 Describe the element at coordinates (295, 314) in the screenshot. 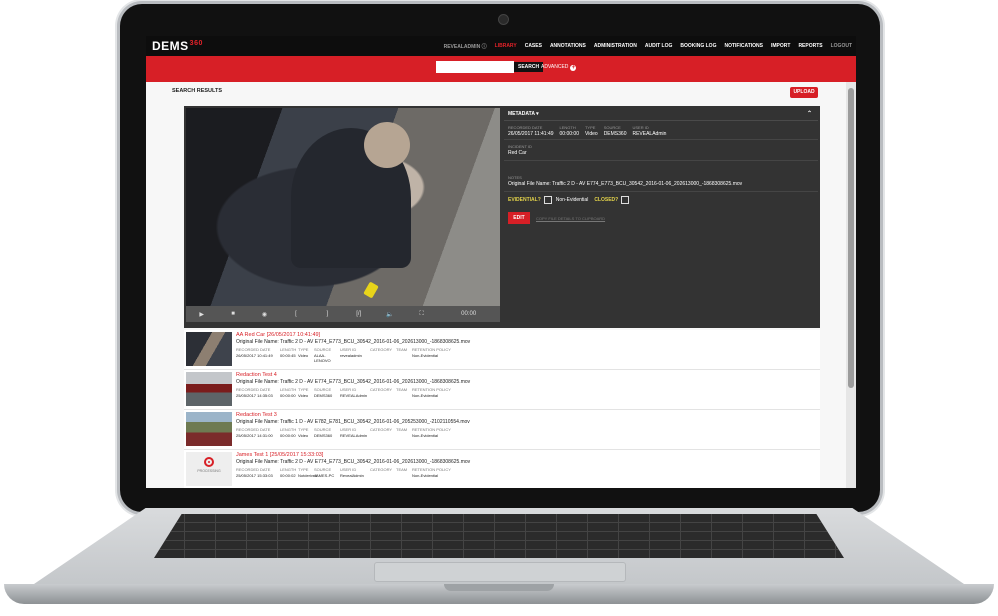

I see `mark-in-icon: [` at that location.